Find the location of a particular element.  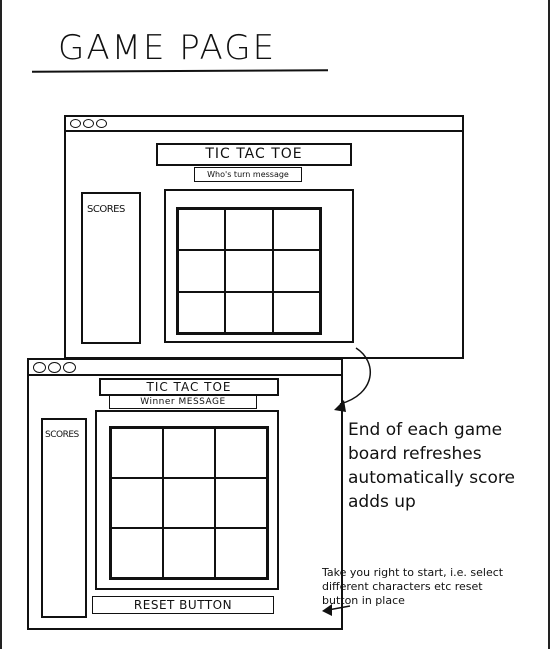

reset-button: RESET BUTTON is located at coordinates (183, 605).